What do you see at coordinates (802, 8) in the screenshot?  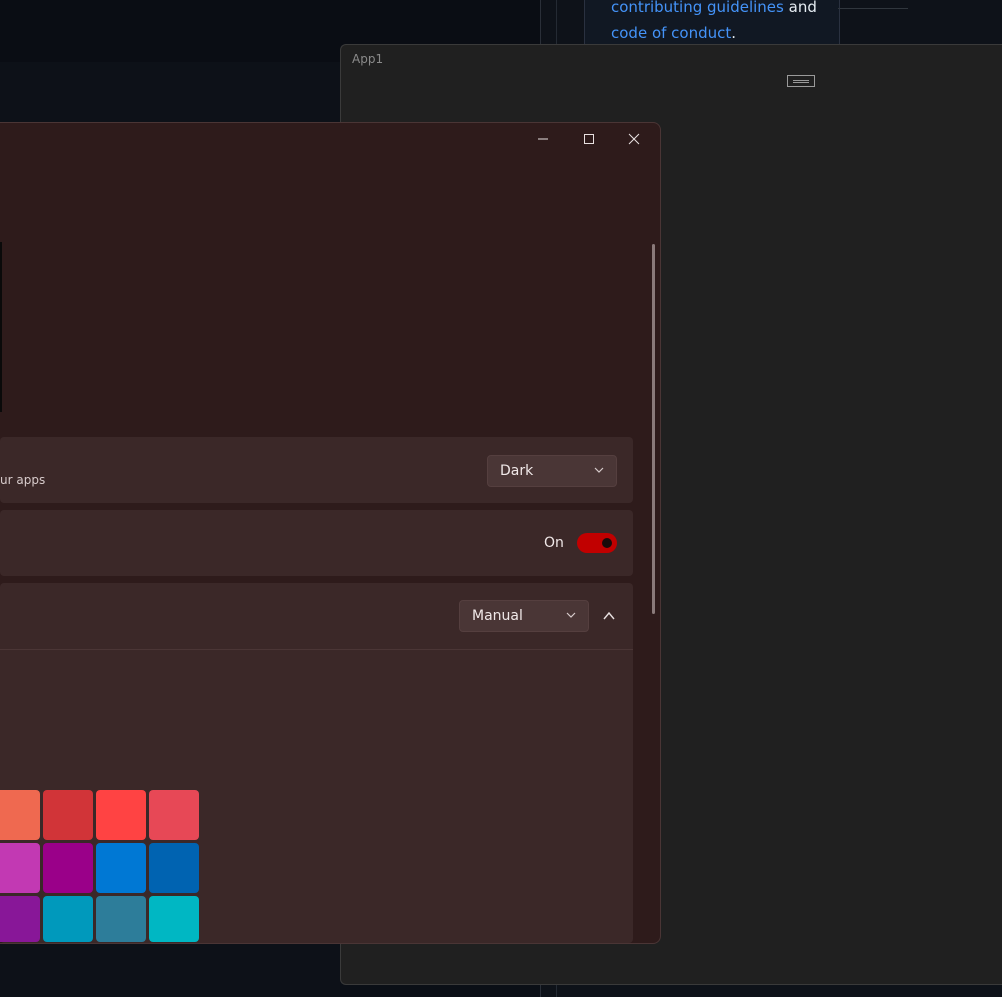 I see `and-text: and` at bounding box center [802, 8].